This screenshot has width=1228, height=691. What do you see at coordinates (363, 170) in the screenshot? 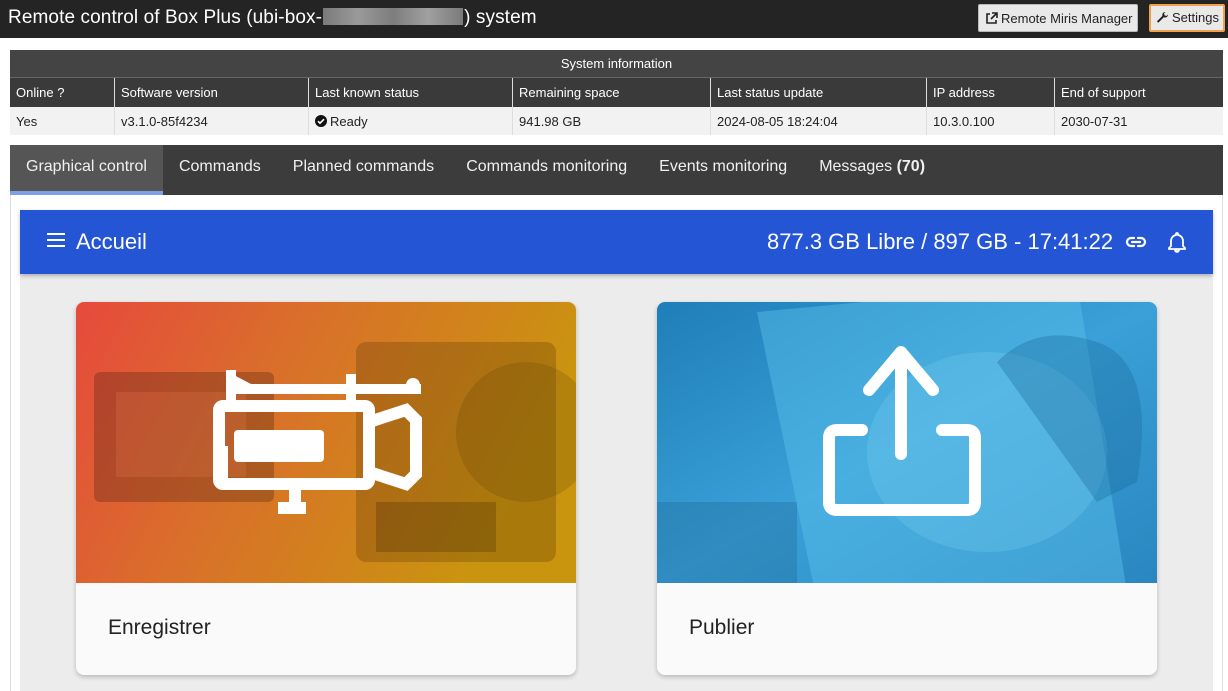
I see `tab-planned-commands: Planned commands` at bounding box center [363, 170].